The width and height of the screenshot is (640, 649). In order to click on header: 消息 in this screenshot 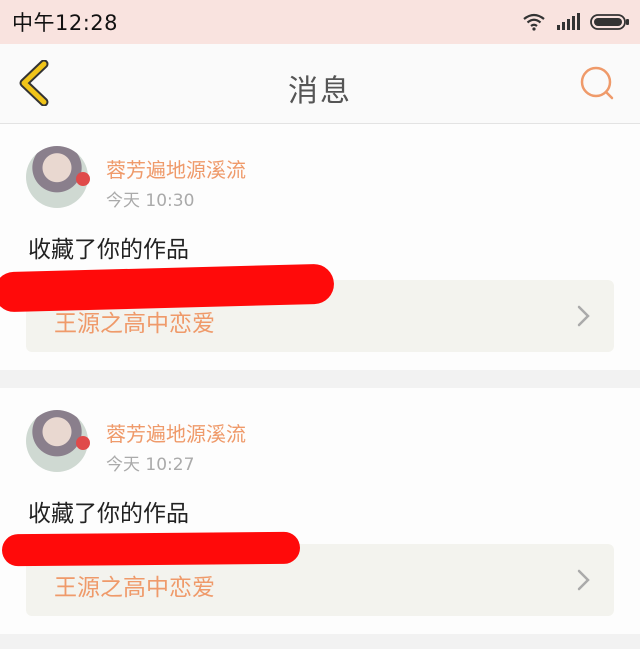, I will do `click(320, 84)`.